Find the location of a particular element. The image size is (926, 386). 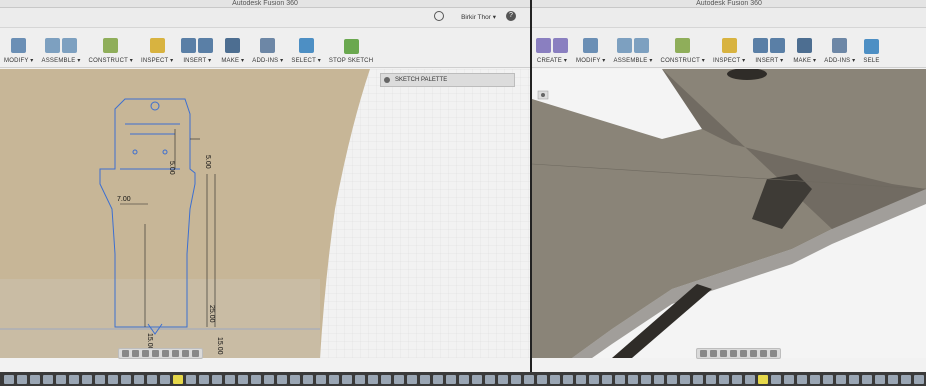

stop-sketch-icon is located at coordinates (351, 46).